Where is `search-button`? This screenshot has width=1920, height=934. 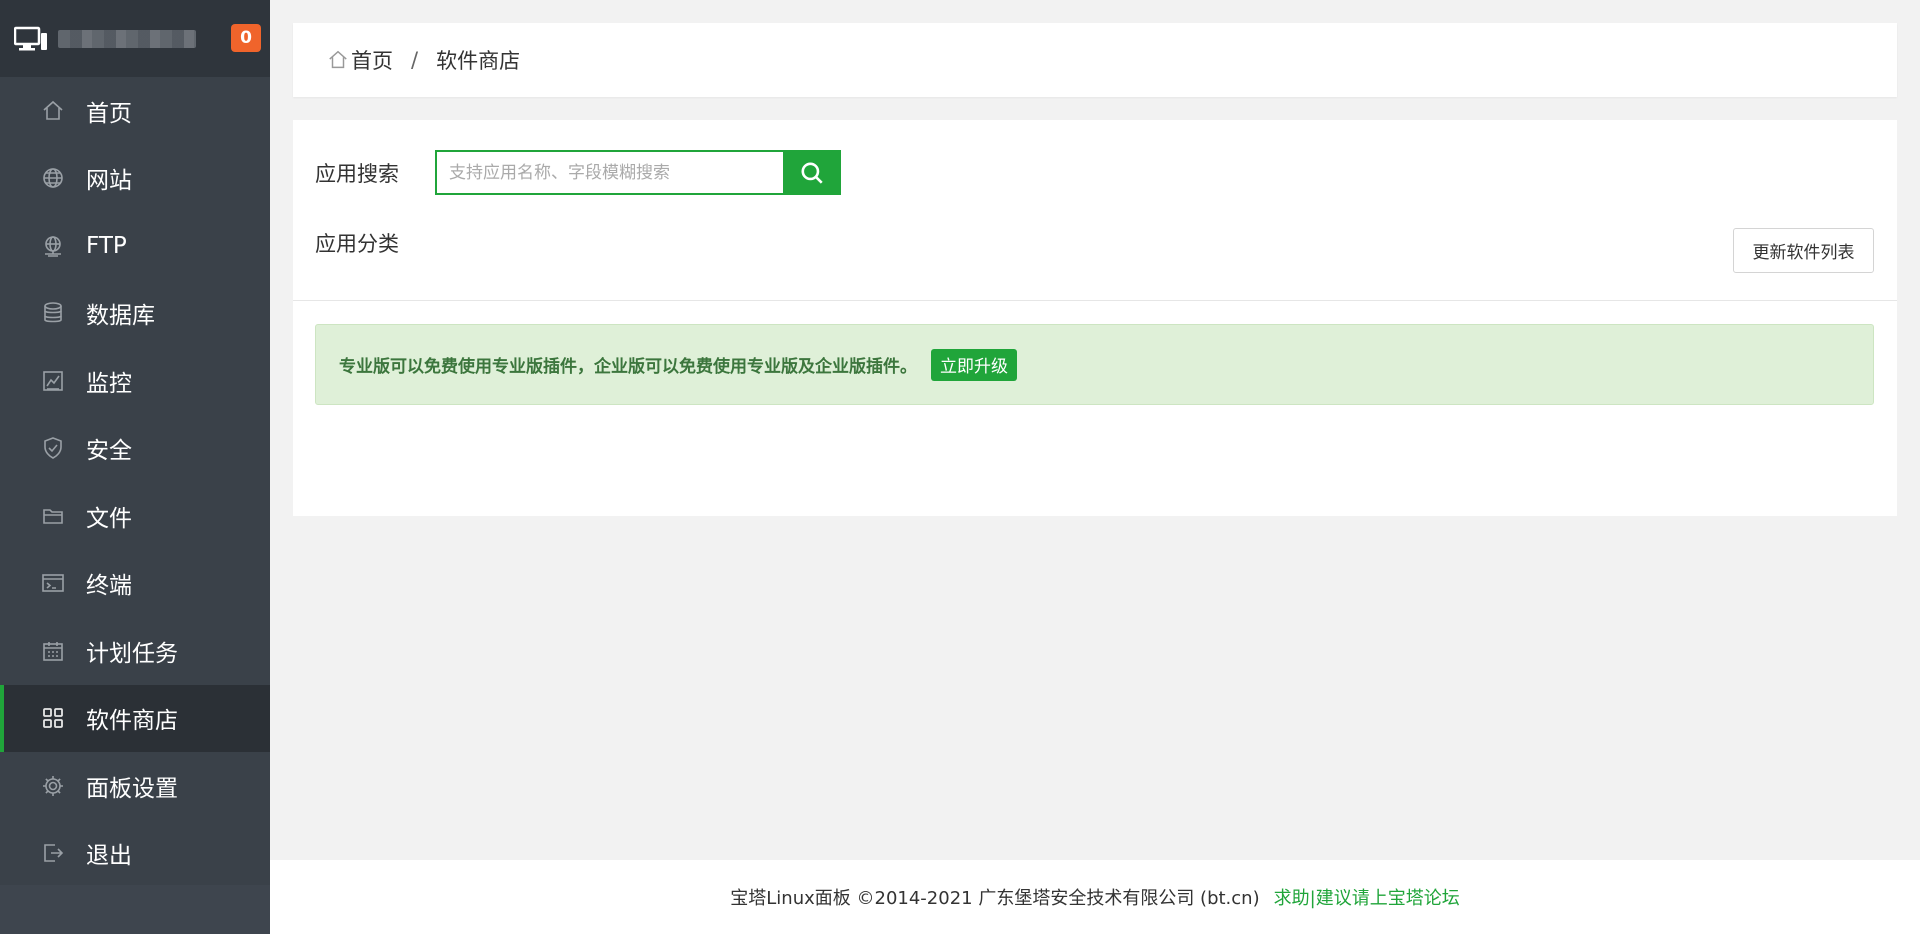
search-button is located at coordinates (812, 172).